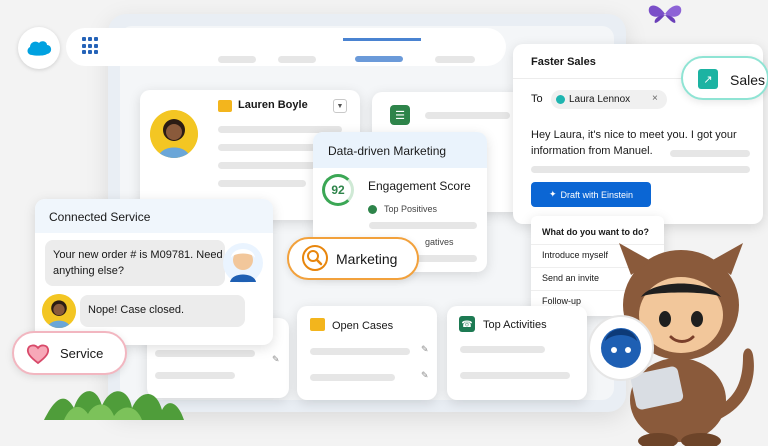 Image resolution: width=768 pixels, height=446 pixels. I want to click on positives-line, so click(423, 225).